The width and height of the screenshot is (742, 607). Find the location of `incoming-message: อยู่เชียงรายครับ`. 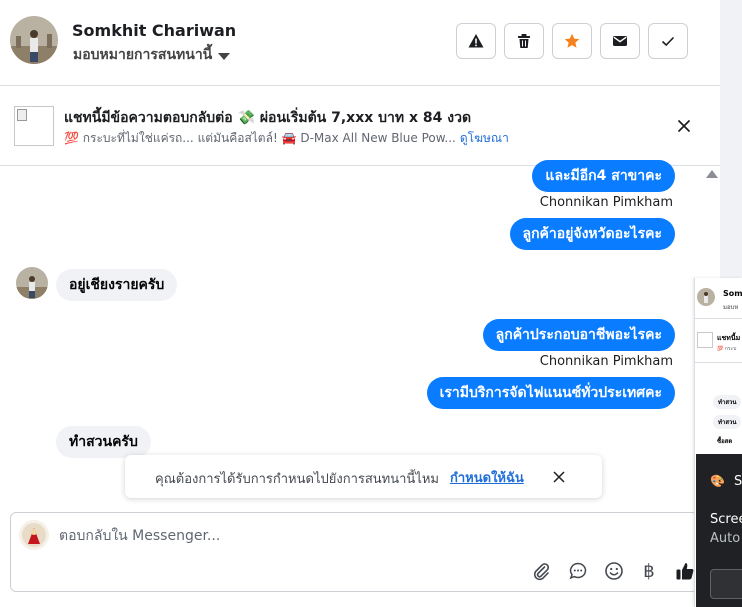

incoming-message: อยู่เชียงรายครับ is located at coordinates (117, 285).